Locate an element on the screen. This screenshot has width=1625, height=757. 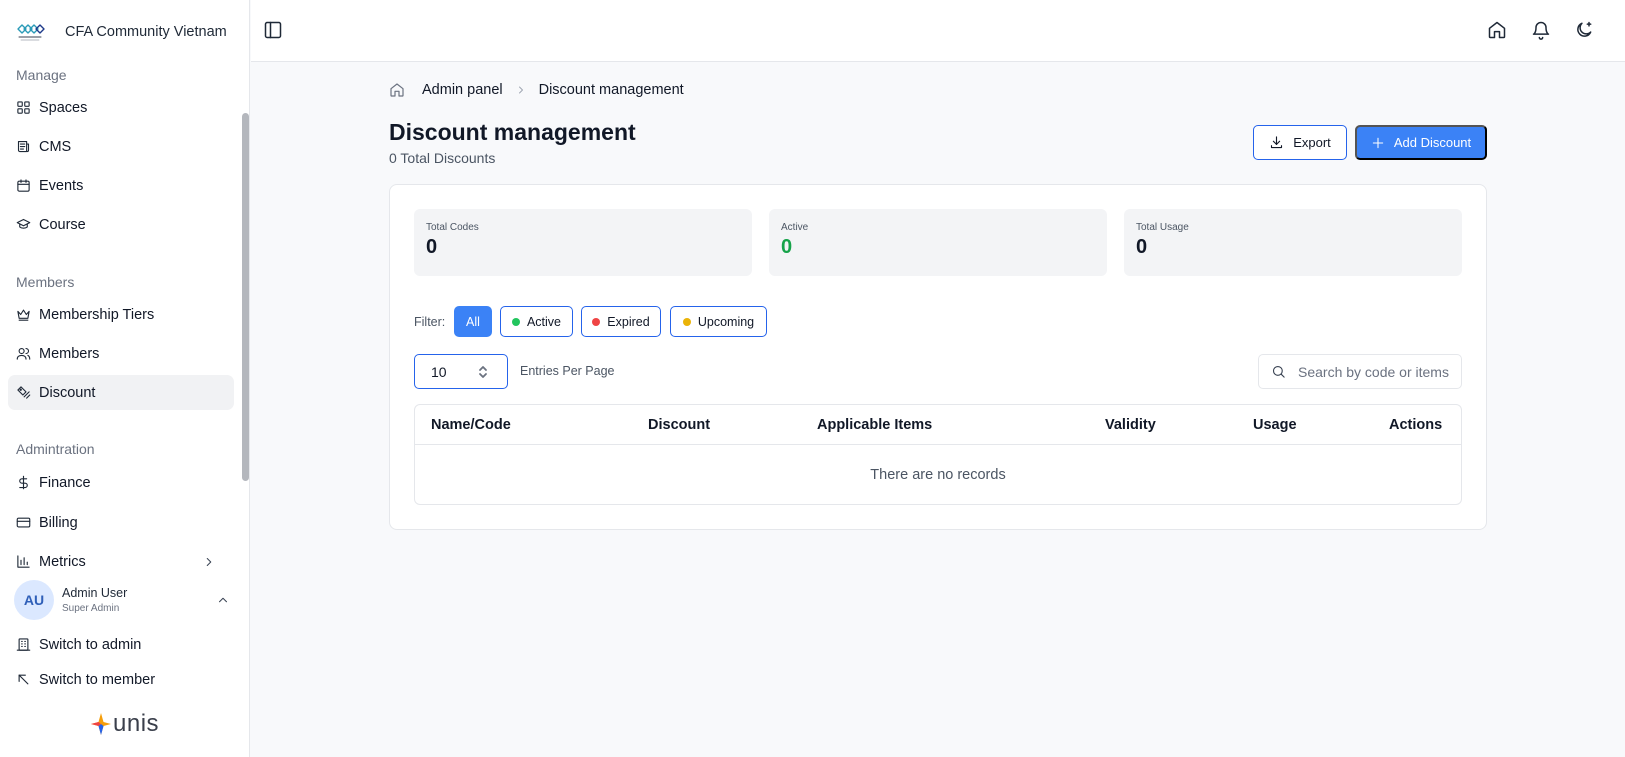
column-usage: Usage is located at coordinates (1275, 425).